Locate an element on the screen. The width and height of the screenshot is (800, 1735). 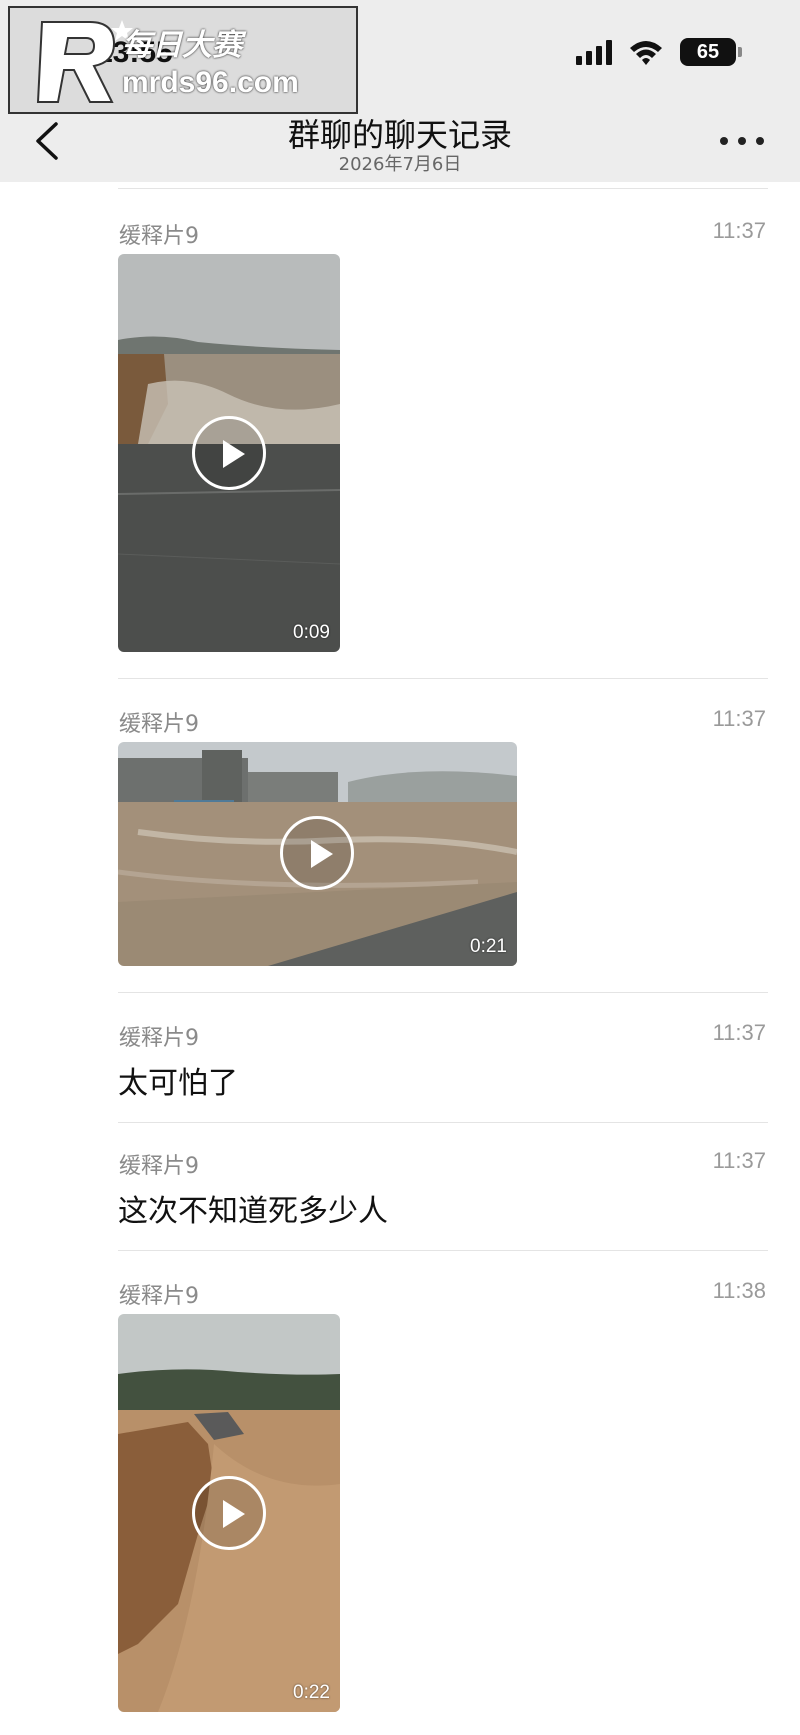
signal-icon is located at coordinates (594, 52).